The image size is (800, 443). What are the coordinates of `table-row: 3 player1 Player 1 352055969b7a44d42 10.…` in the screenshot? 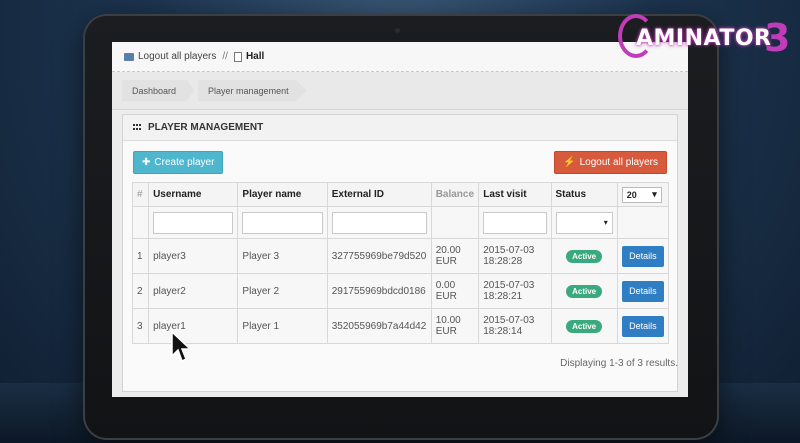 It's located at (400, 326).